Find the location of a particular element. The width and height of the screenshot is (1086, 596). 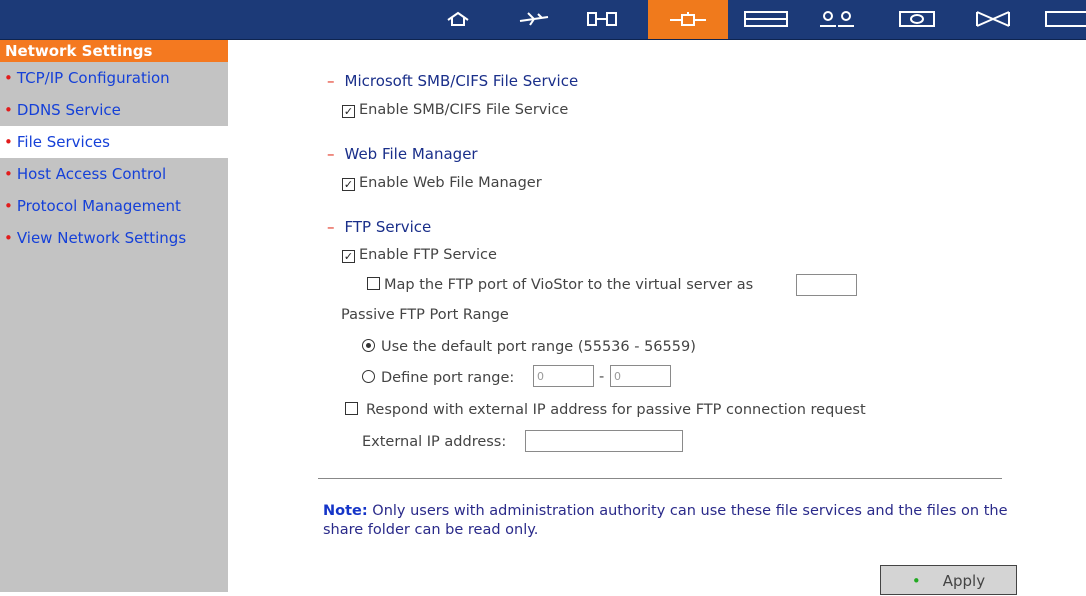

window-icon is located at coordinates (1063, 19).